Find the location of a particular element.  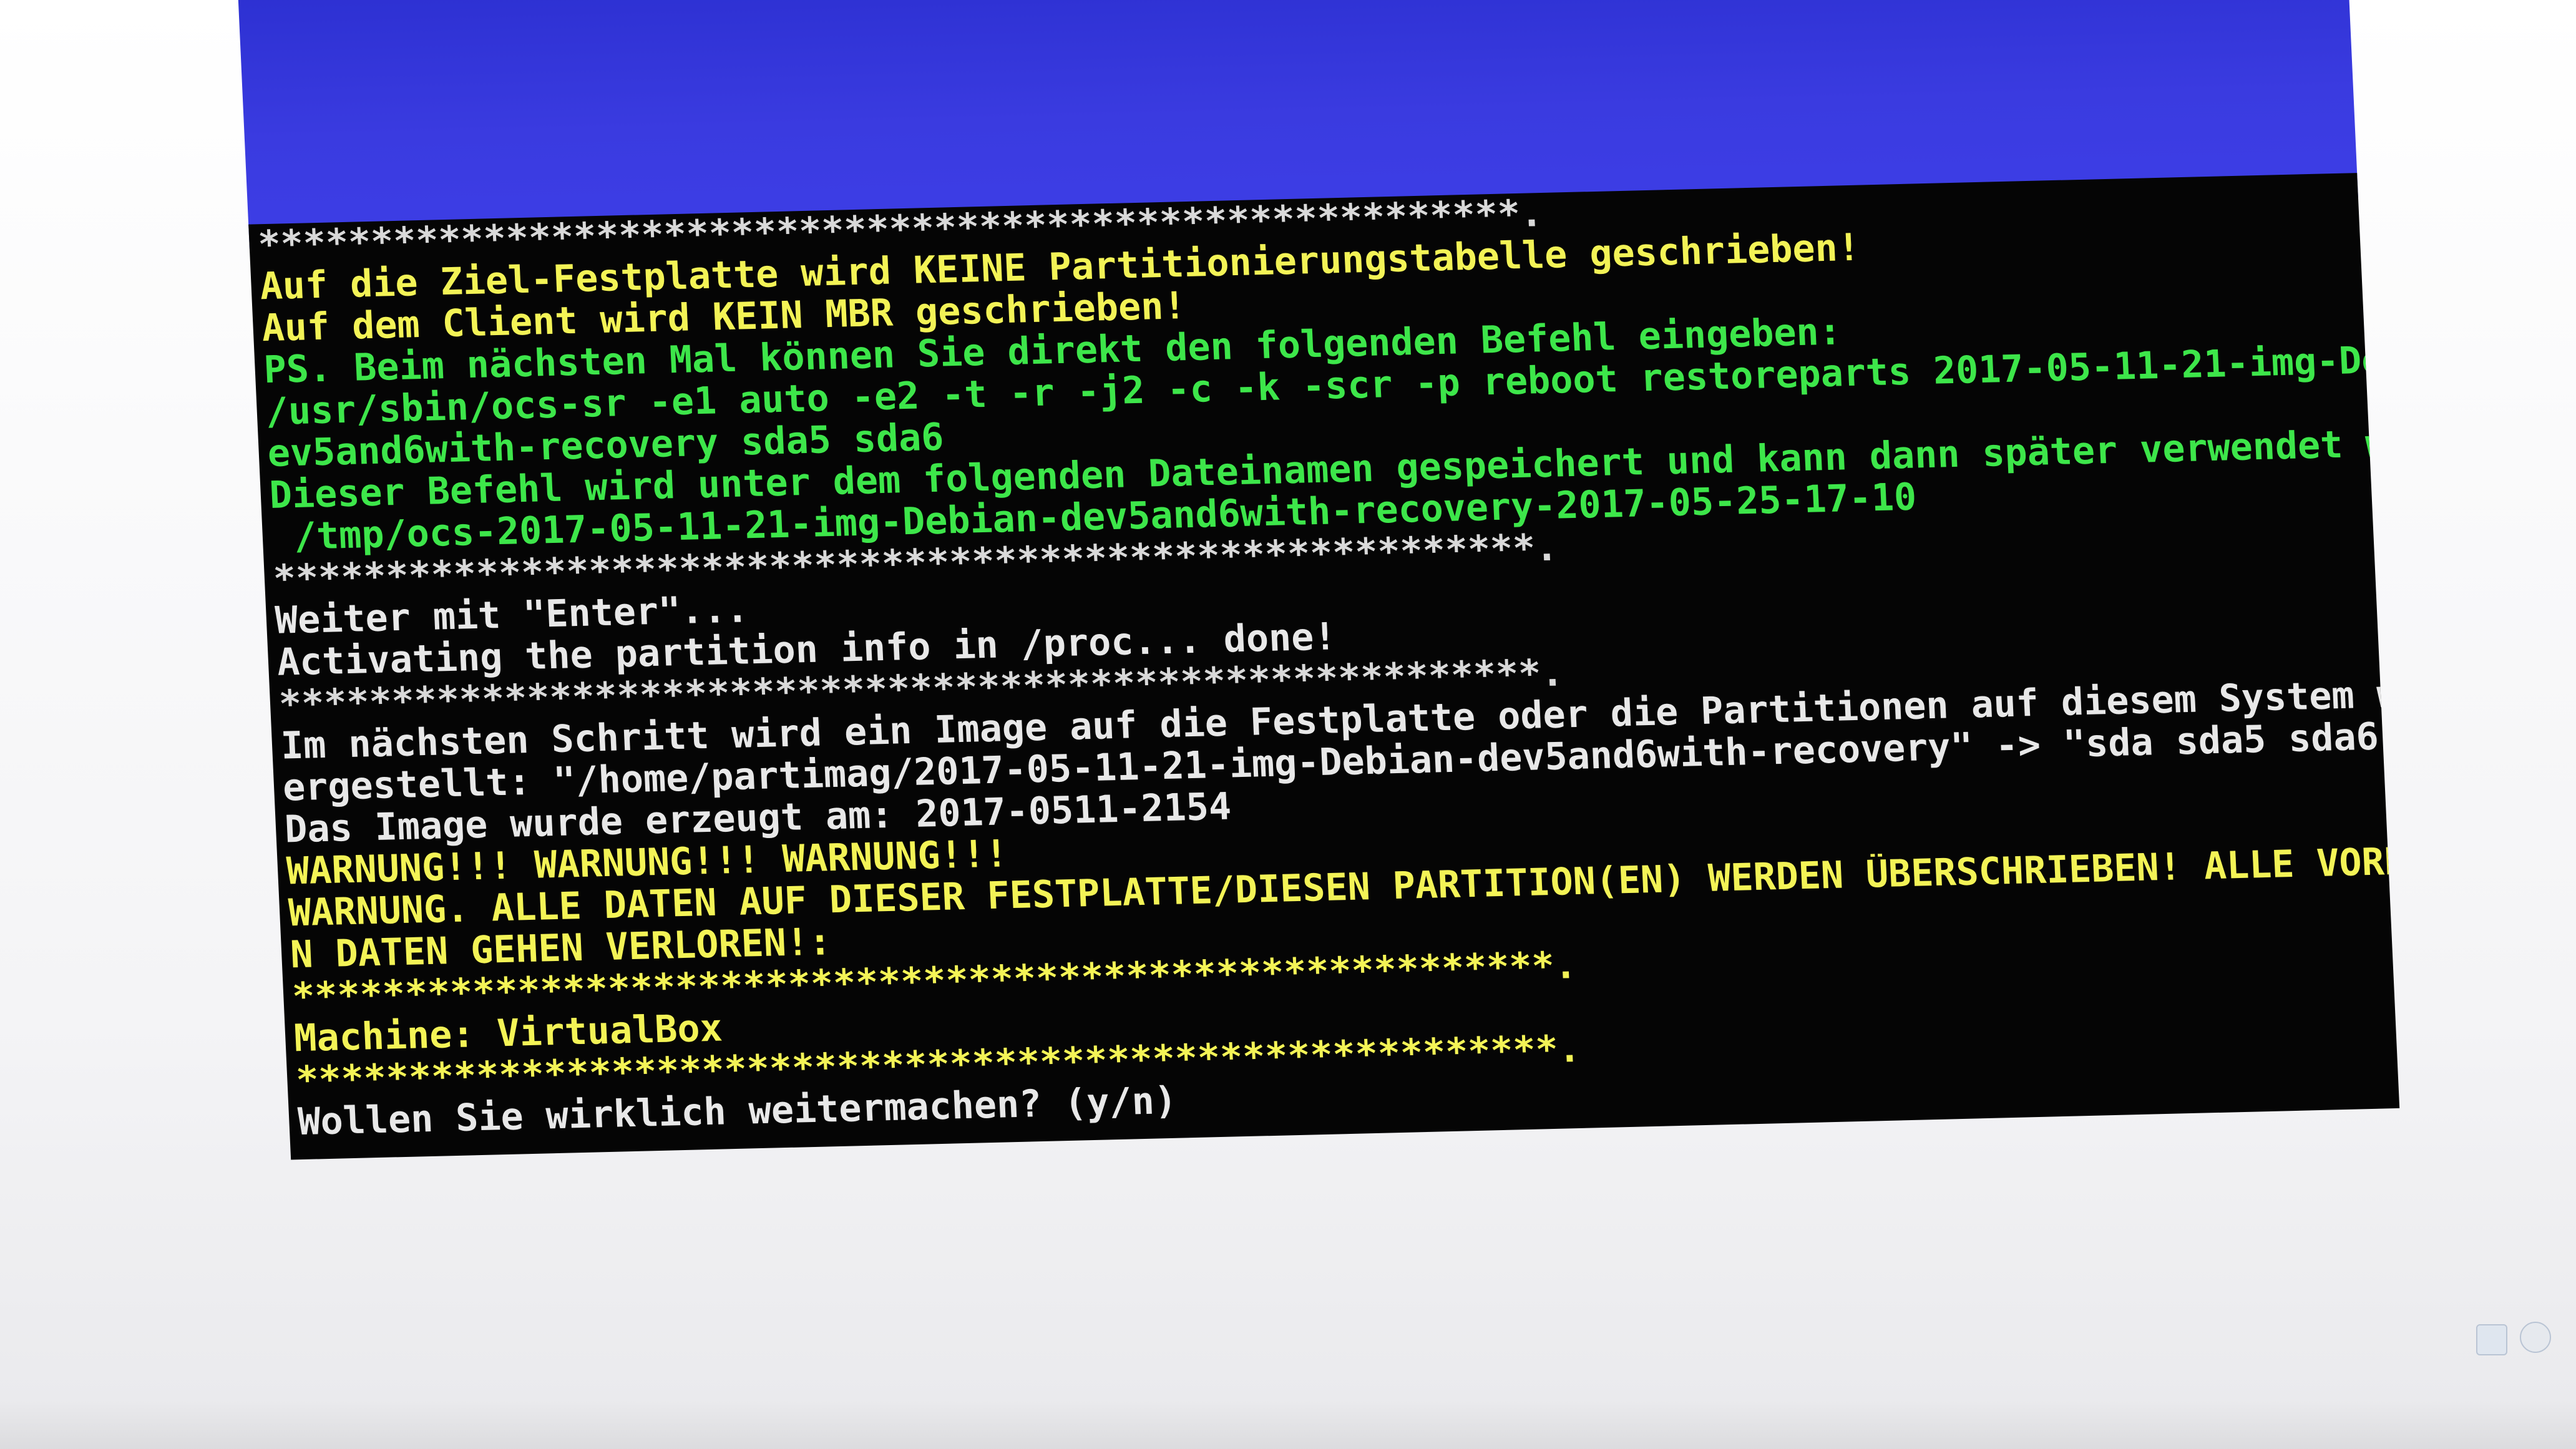

clock-icon is located at coordinates (2535, 1337).